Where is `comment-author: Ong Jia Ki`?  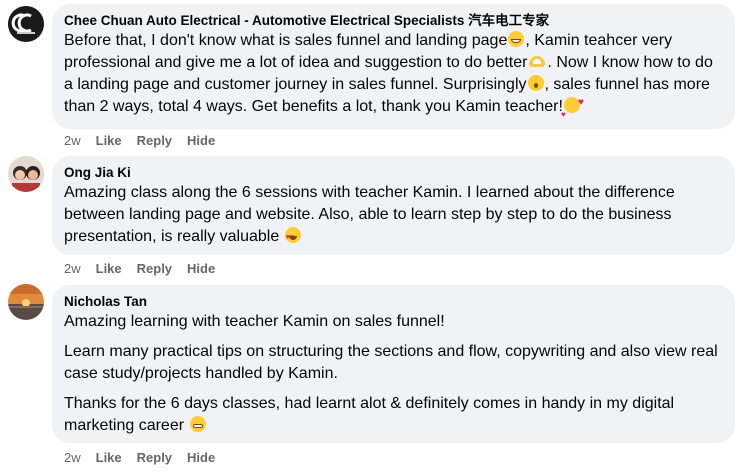 comment-author: Ong Jia Ki is located at coordinates (393, 173).